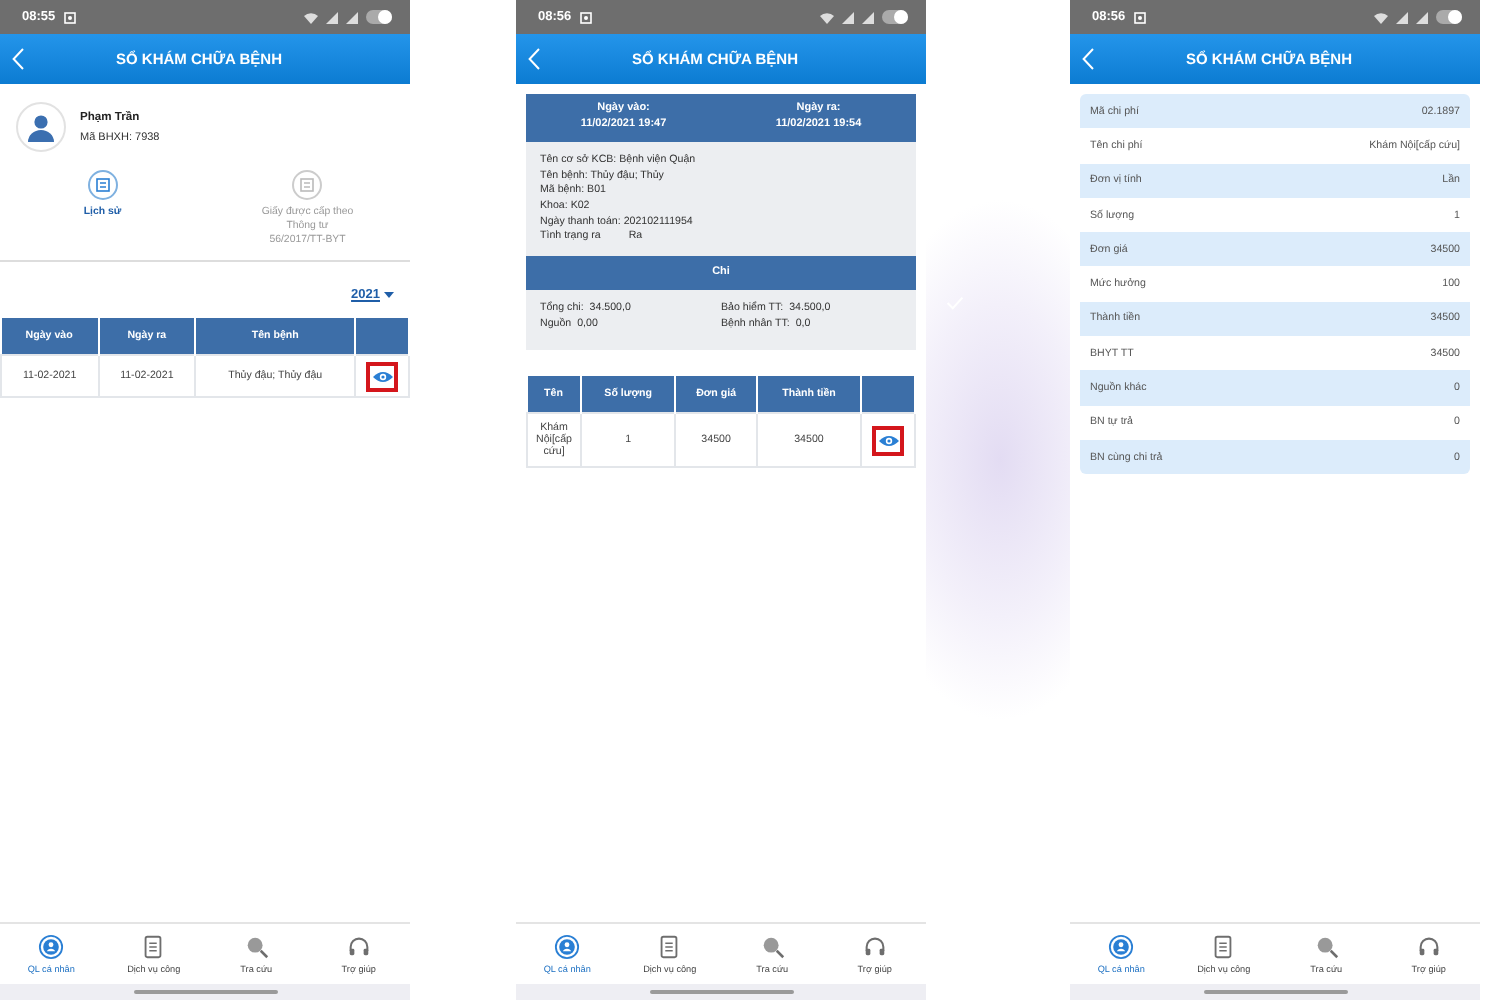 This screenshot has width=1500, height=1000. I want to click on history-icon, so click(102, 185).